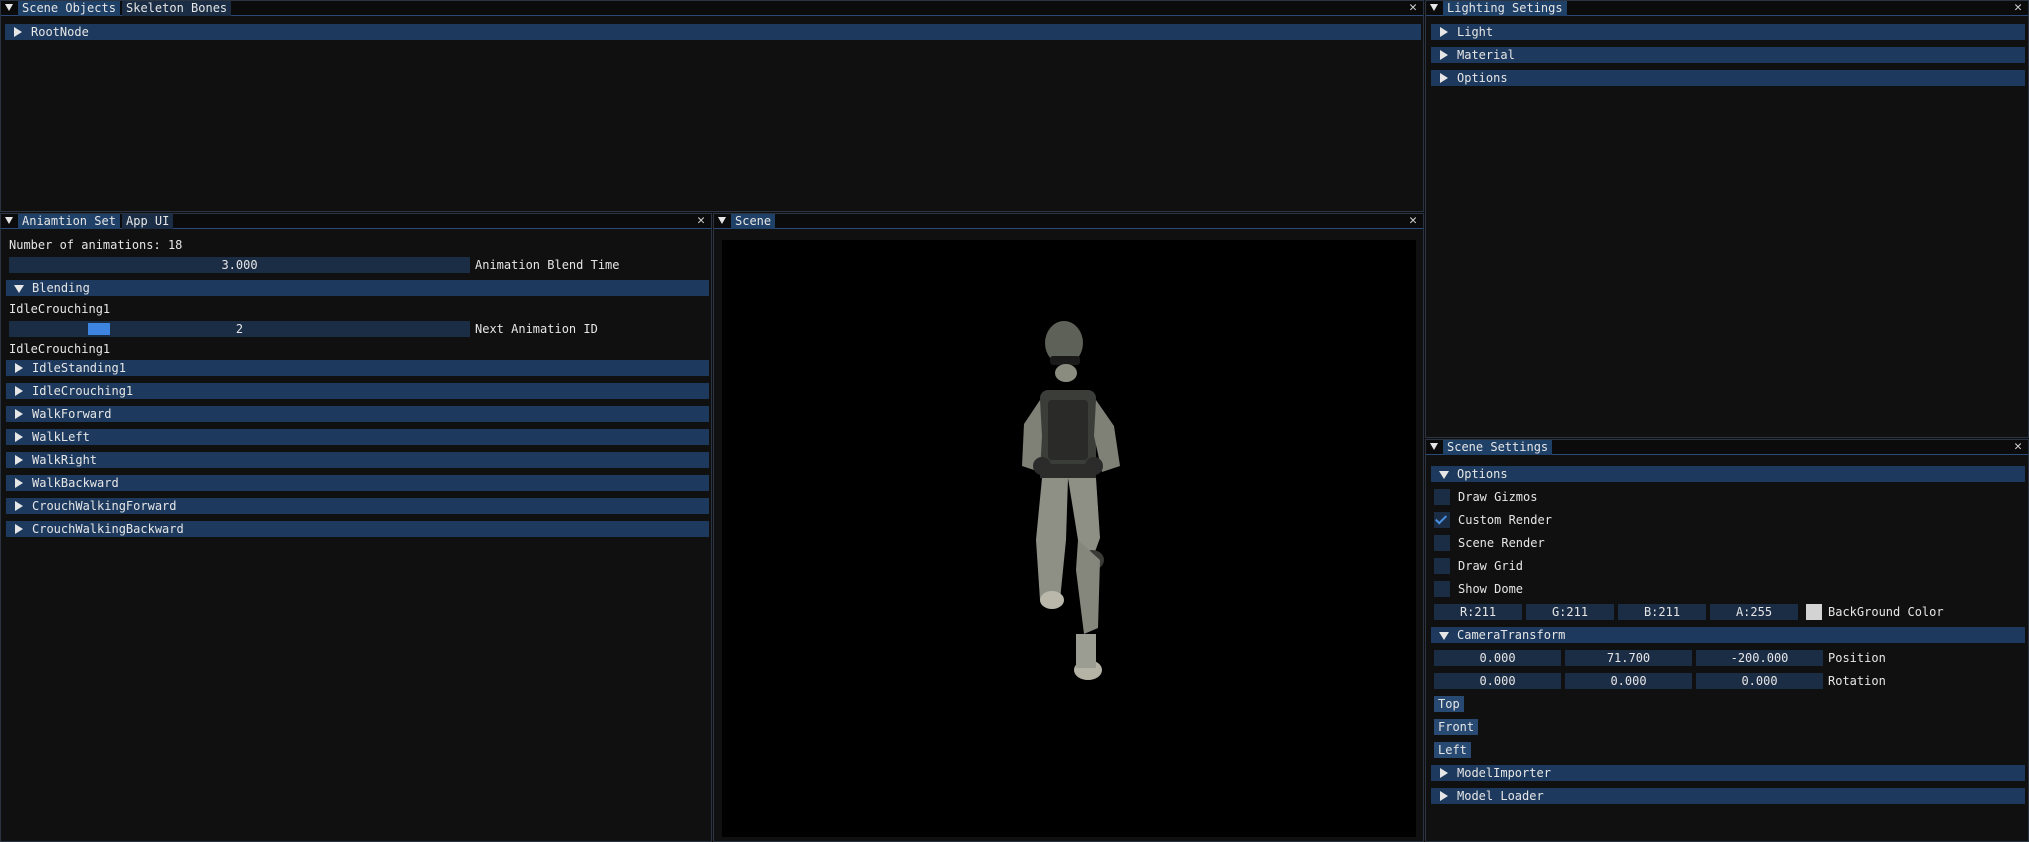 The height and width of the screenshot is (842, 2029). What do you see at coordinates (60, 32) in the screenshot?
I see `tree-node-label: RootNode` at bounding box center [60, 32].